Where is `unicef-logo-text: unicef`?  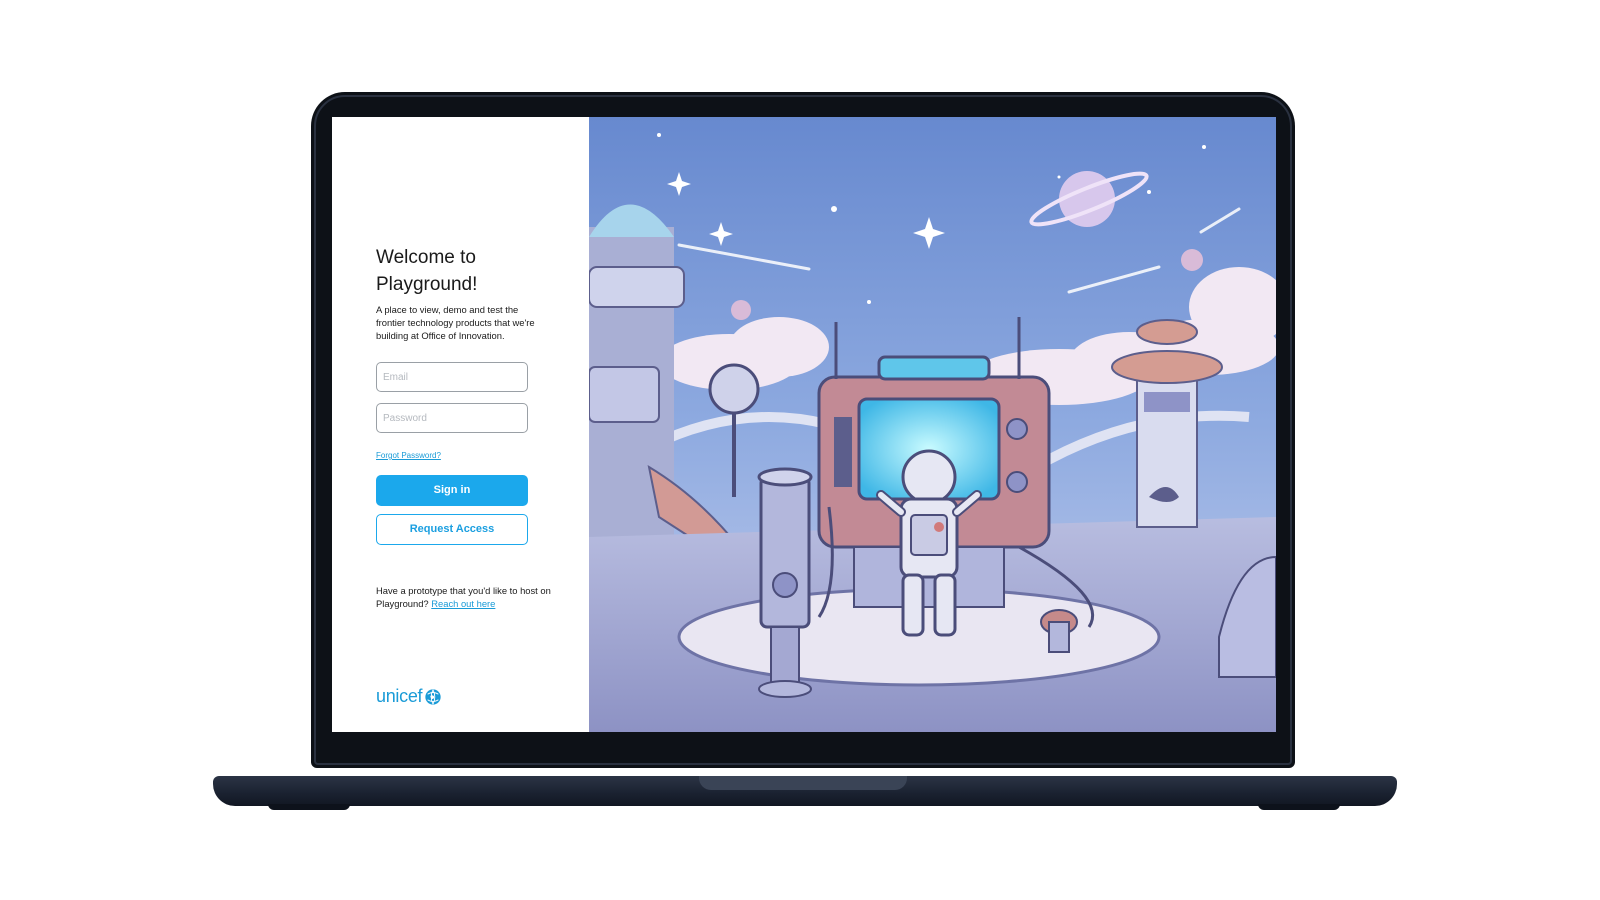 unicef-logo-text: unicef is located at coordinates (399, 696).